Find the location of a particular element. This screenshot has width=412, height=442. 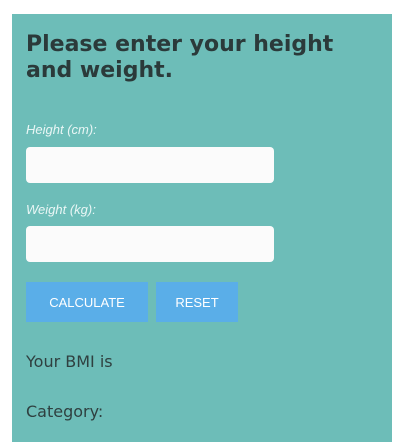

form-heading: Please enter your height and weight. is located at coordinates (180, 57).